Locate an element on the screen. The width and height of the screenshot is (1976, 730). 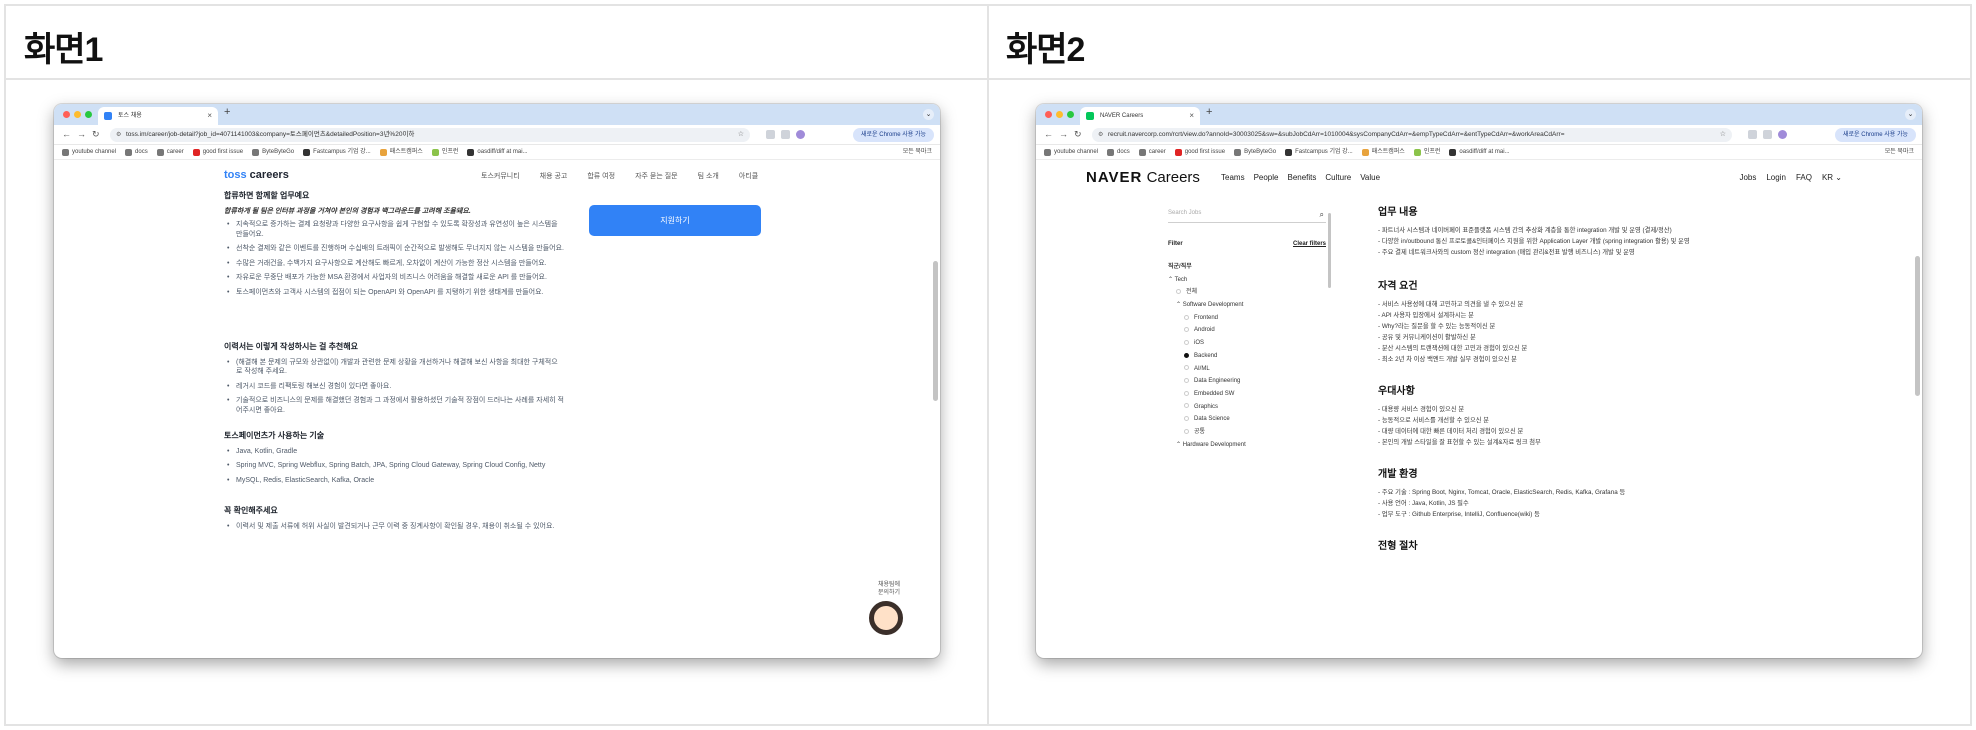
chat-avatar-icon is located at coordinates (886, 618).